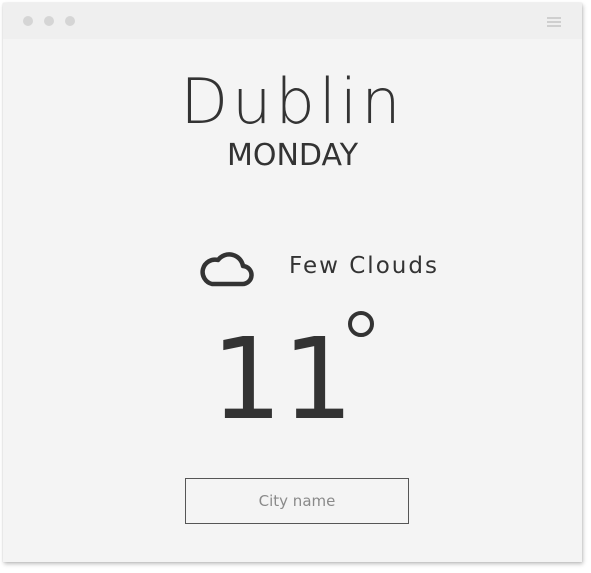 This screenshot has width=591, height=573. I want to click on window-maximize-button, so click(70, 21).